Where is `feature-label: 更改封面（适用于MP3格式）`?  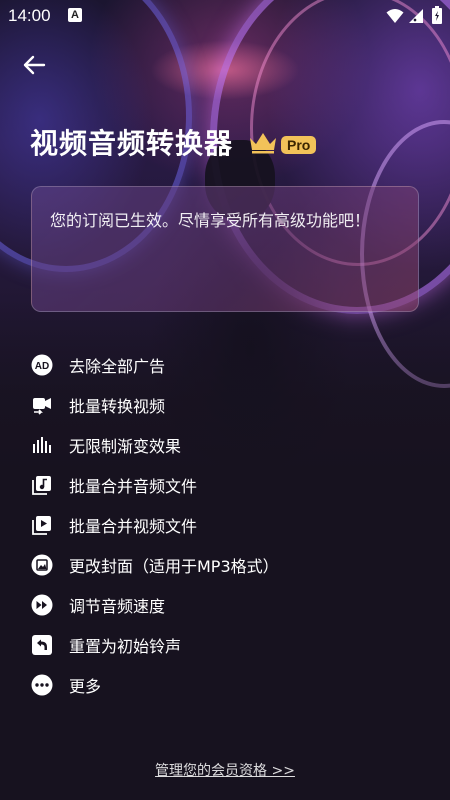 feature-label: 更改封面（适用于MP3格式） is located at coordinates (174, 566).